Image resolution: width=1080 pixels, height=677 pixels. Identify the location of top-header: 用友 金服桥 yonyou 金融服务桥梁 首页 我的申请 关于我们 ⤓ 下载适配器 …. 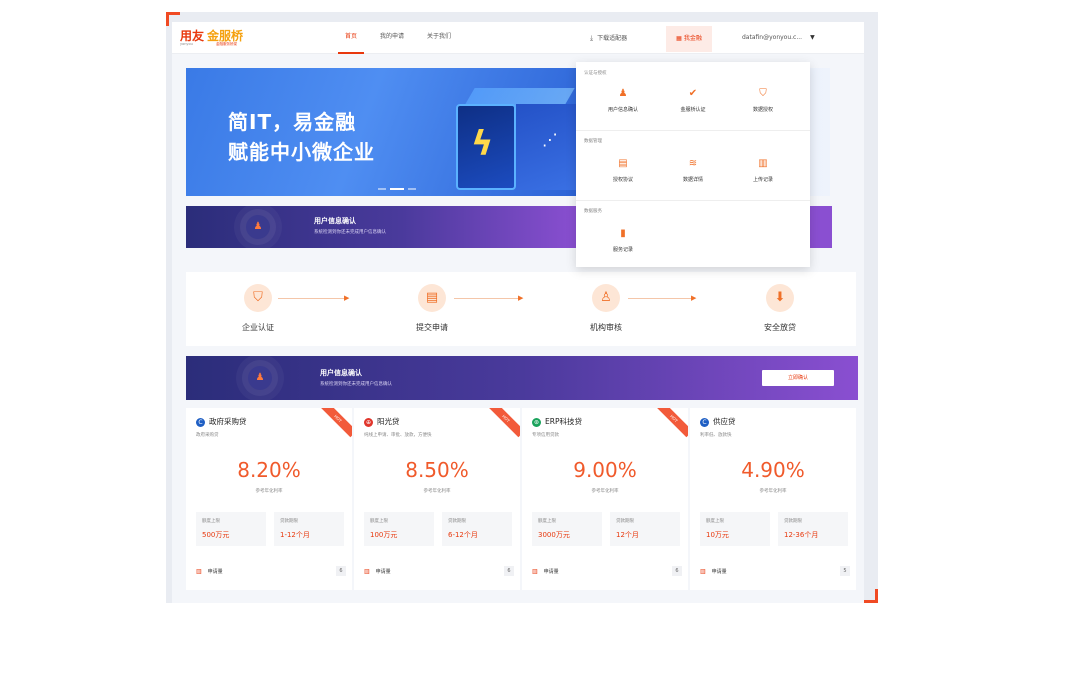
(518, 38).